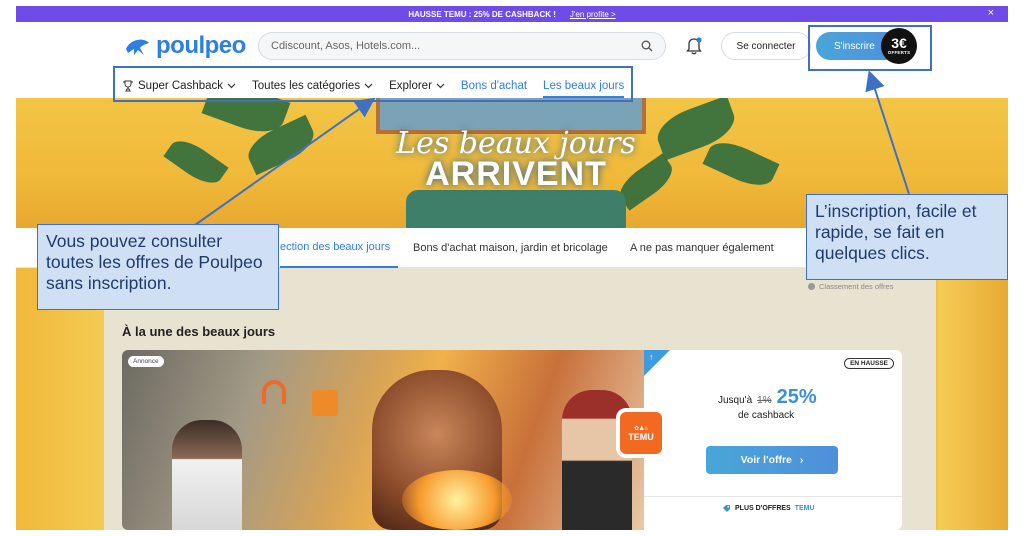 The height and width of the screenshot is (536, 1024). Describe the element at coordinates (869, 363) in the screenshot. I see `trend-badge: EN HAUSSE` at that location.